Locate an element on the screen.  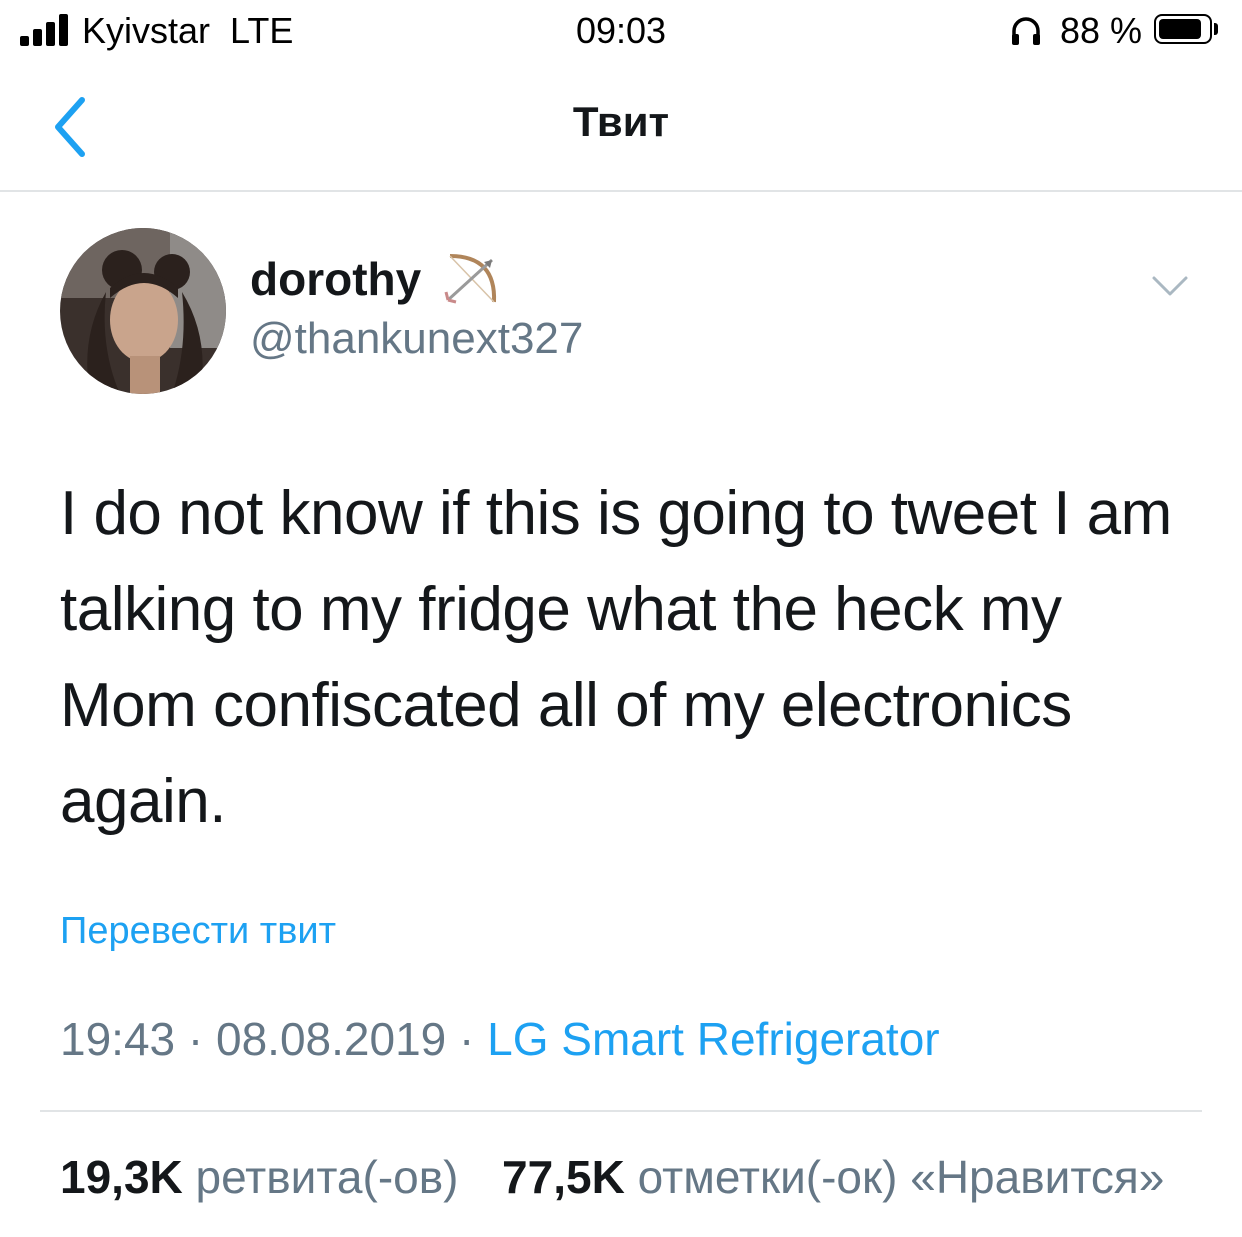
translate-tweet-link: Перевести твит is located at coordinates (198, 931).